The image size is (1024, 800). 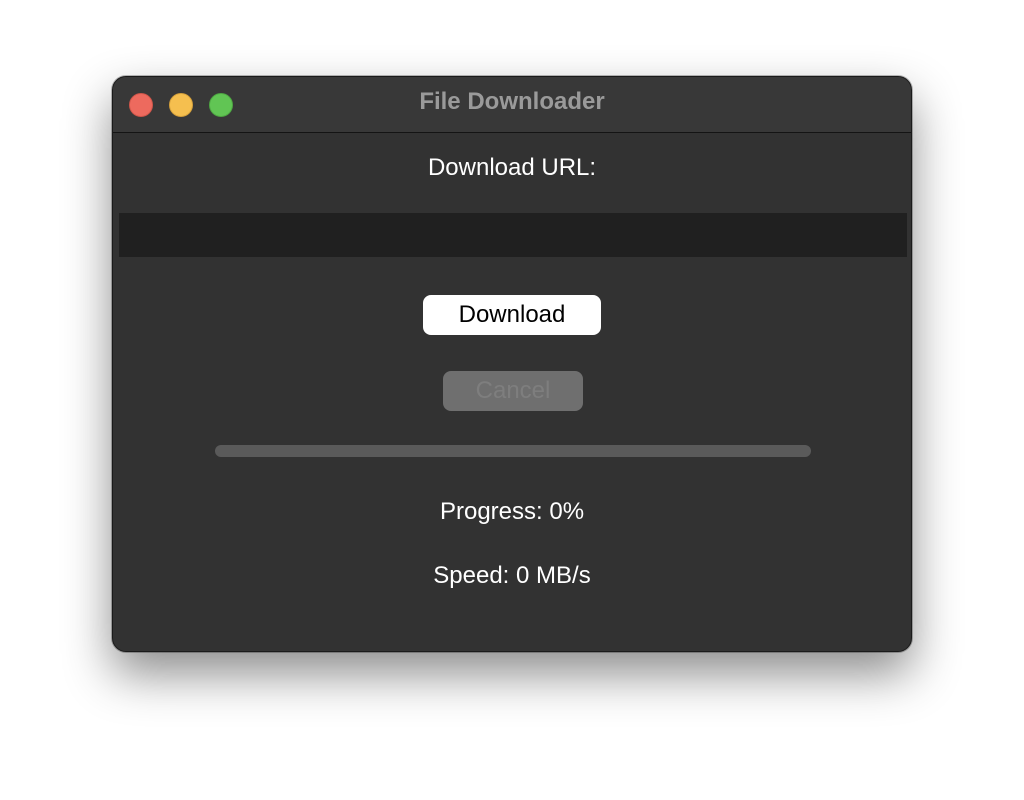 I want to click on window-title: File Downloader, so click(x=512, y=101).